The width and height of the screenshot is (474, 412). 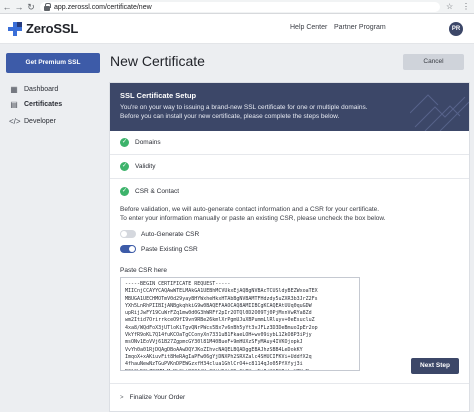 I want to click on zerossl-logo: ZeroSSL, so click(x=43, y=28).